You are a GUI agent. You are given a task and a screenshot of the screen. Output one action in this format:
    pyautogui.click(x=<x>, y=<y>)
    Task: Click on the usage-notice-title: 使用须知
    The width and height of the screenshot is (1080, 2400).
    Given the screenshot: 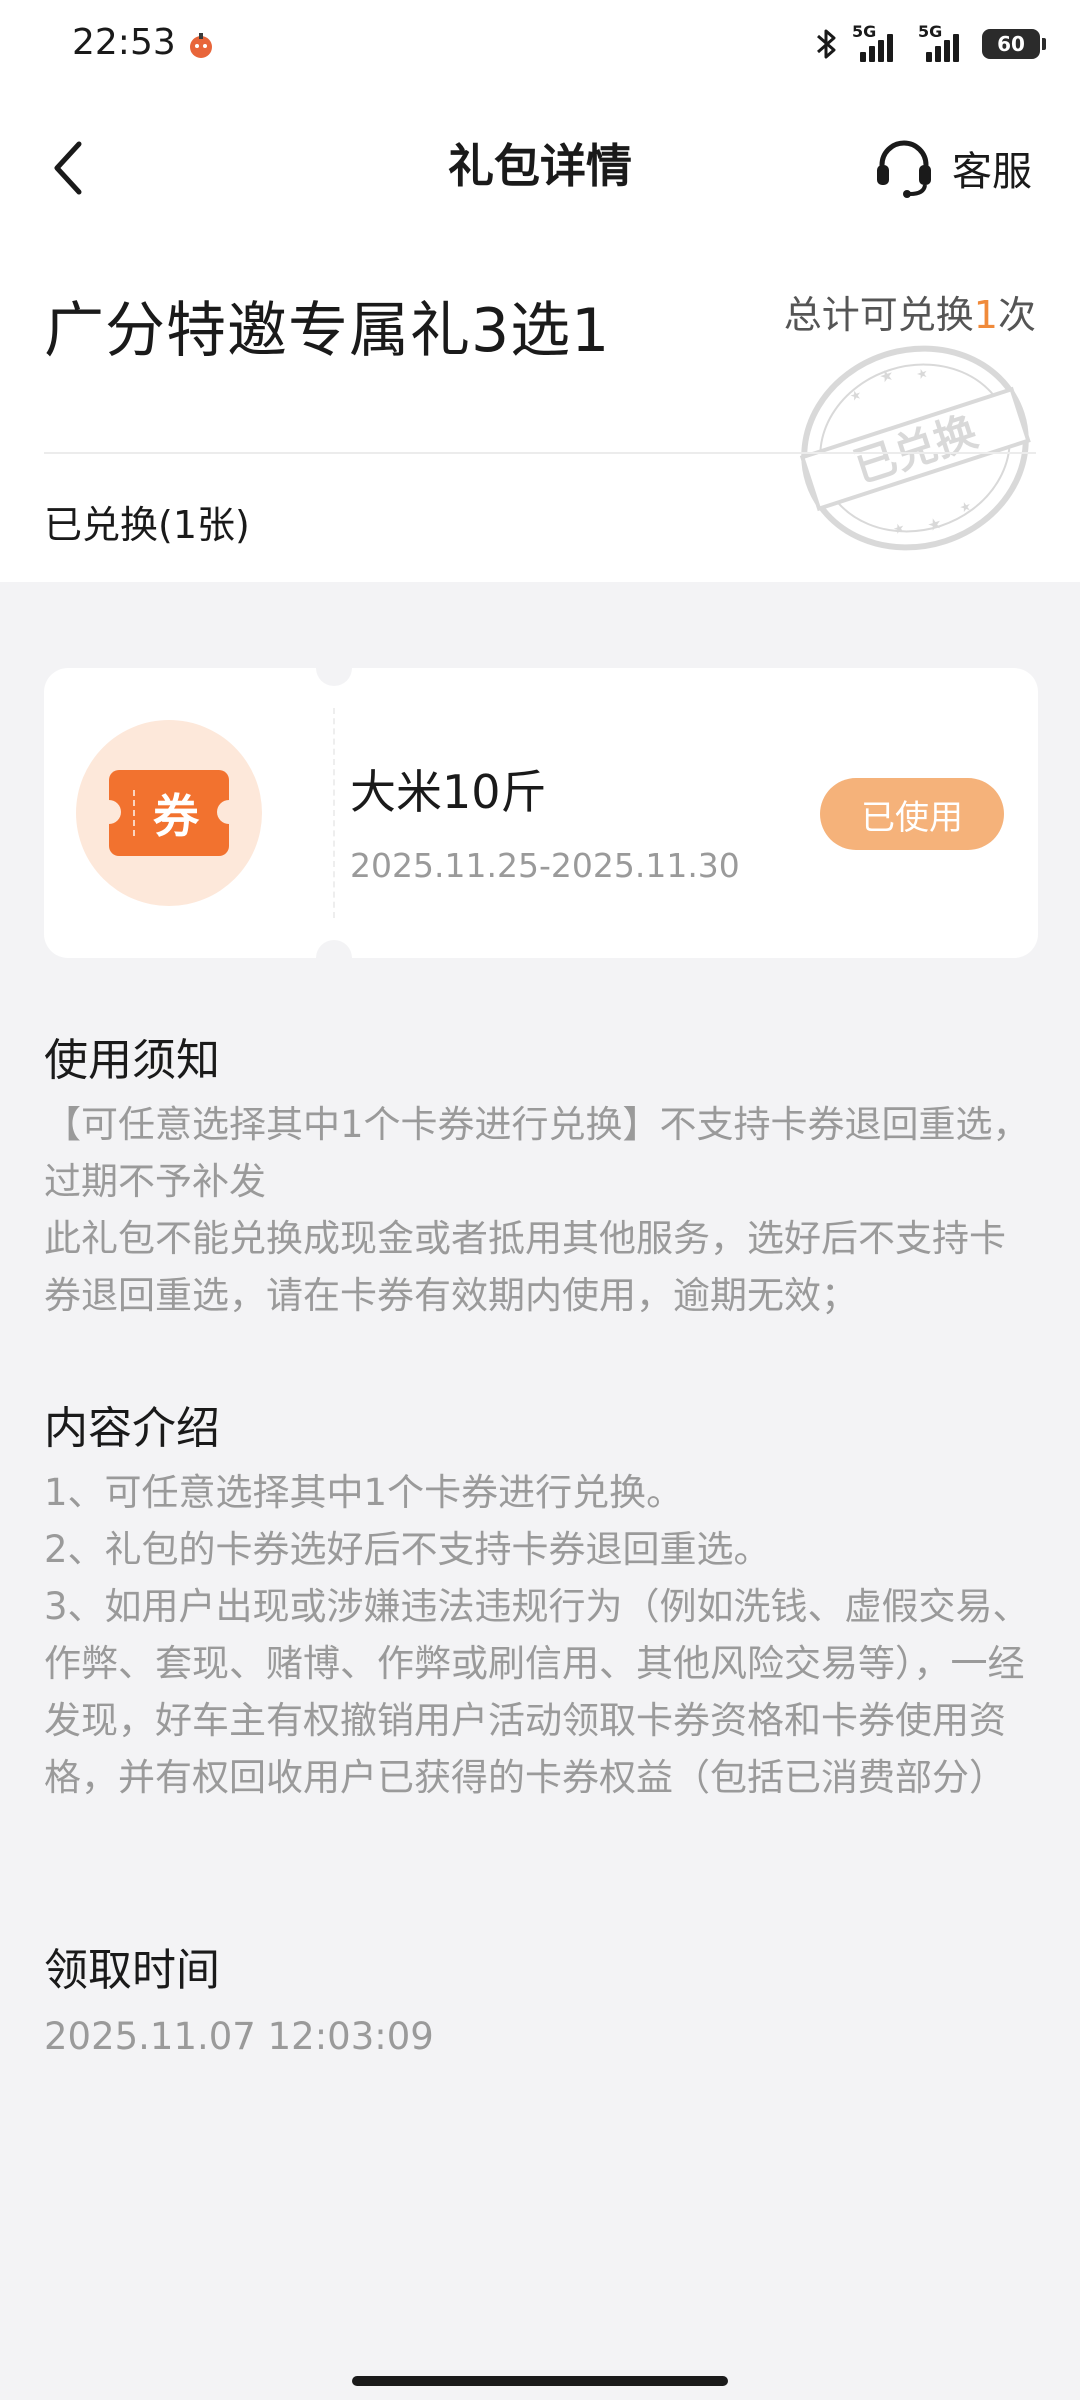 What is the action you would take?
    pyautogui.click(x=132, y=1060)
    